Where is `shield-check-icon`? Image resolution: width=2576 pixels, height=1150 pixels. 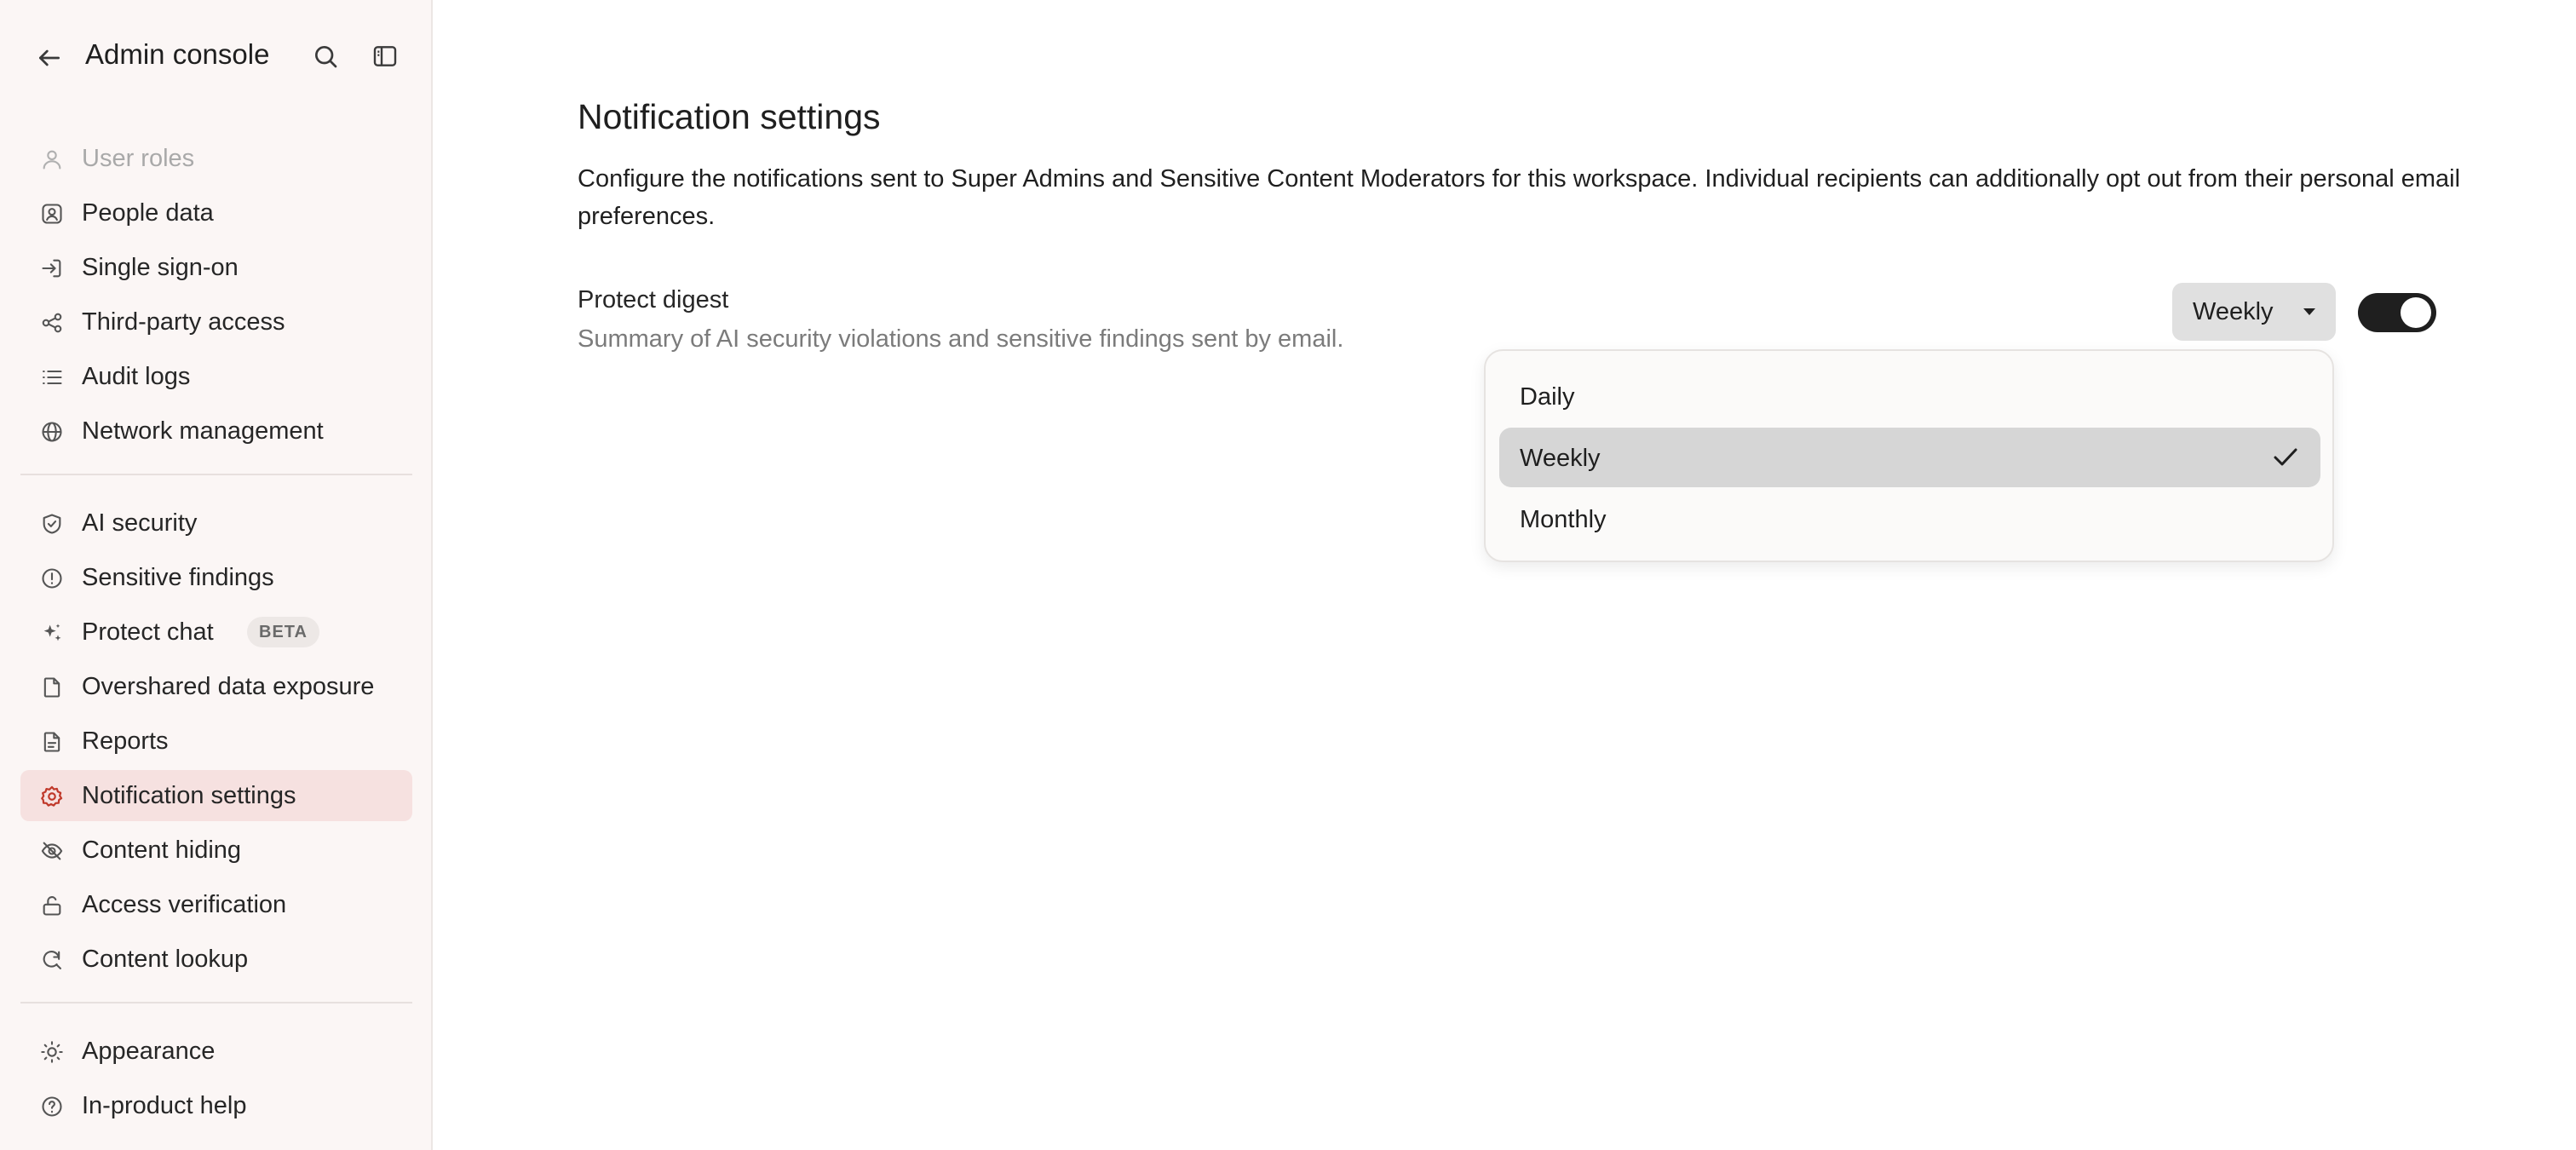 shield-check-icon is located at coordinates (52, 524).